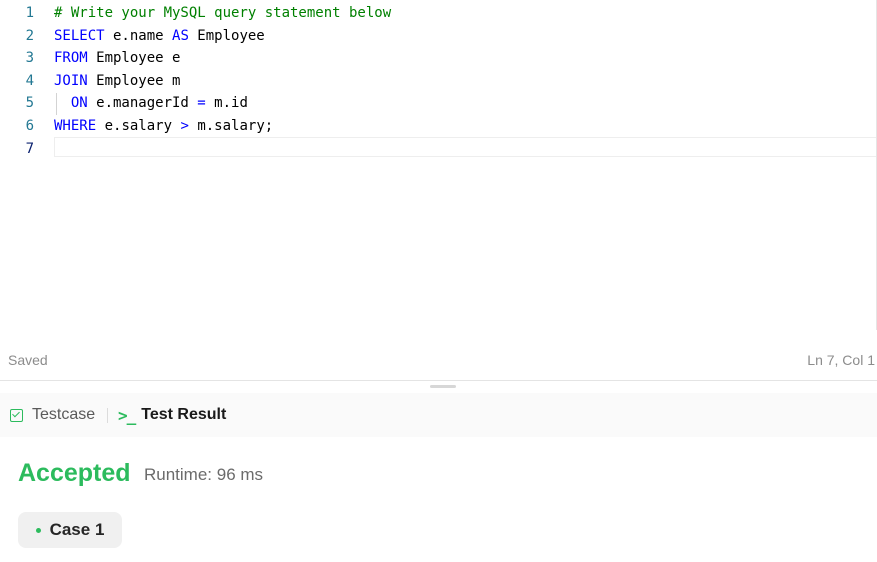 This screenshot has width=877, height=562. What do you see at coordinates (56, 104) in the screenshot?
I see `indent-guide` at bounding box center [56, 104].